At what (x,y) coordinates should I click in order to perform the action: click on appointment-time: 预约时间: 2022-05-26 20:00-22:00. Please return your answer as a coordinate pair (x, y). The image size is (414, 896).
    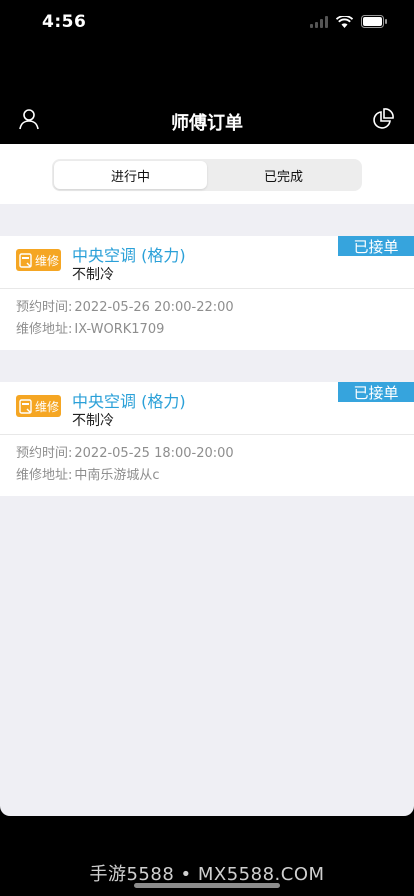
    Looking at the image, I should click on (125, 305).